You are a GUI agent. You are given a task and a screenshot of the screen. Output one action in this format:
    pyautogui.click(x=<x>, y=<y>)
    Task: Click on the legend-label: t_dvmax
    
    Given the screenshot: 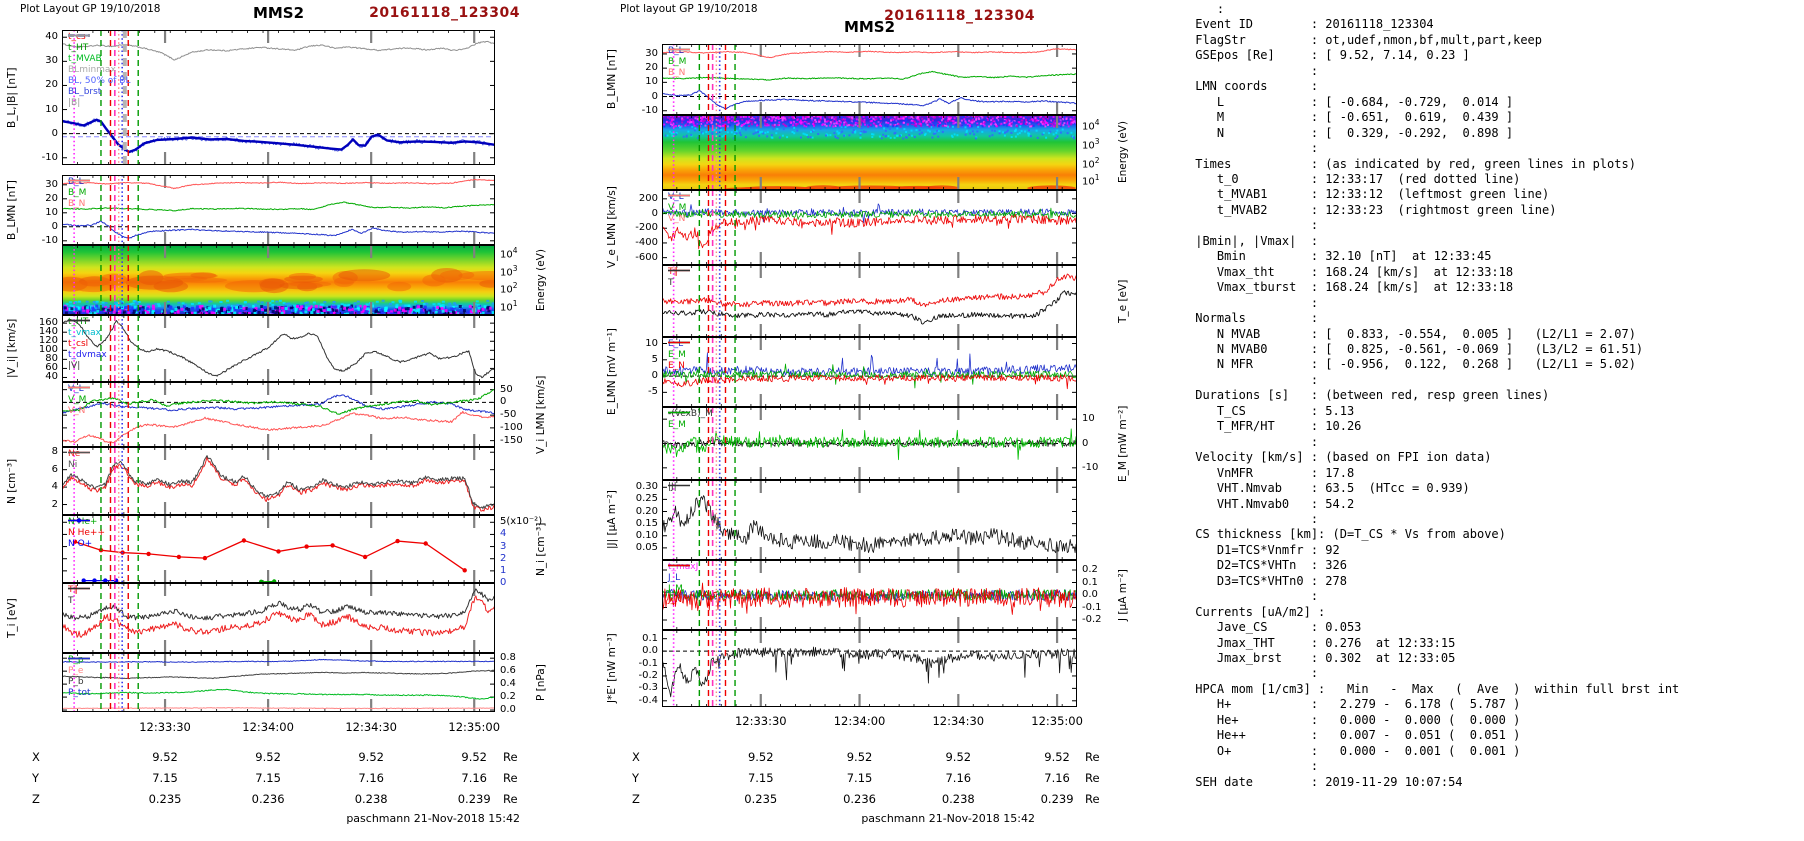 What is the action you would take?
    pyautogui.click(x=87, y=355)
    